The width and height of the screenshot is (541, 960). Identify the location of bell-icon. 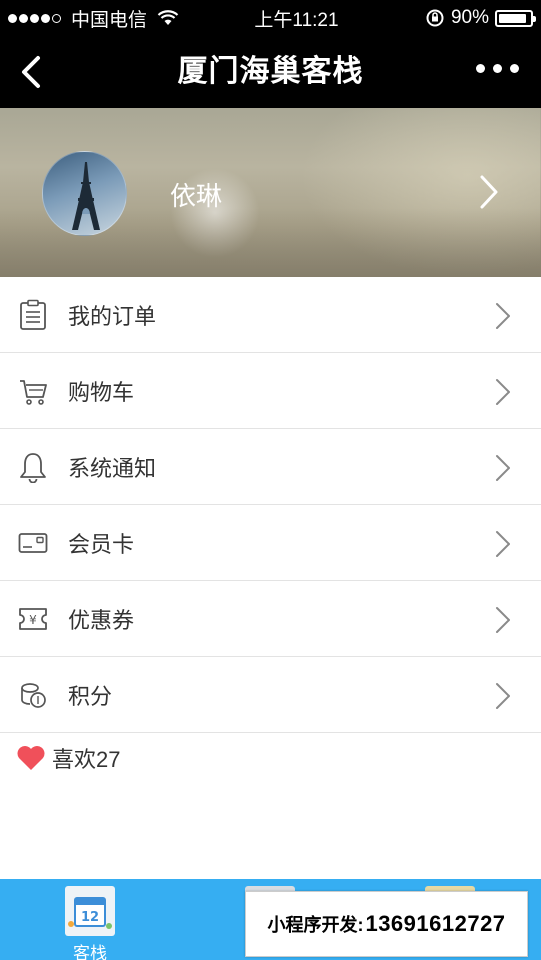
(33, 468).